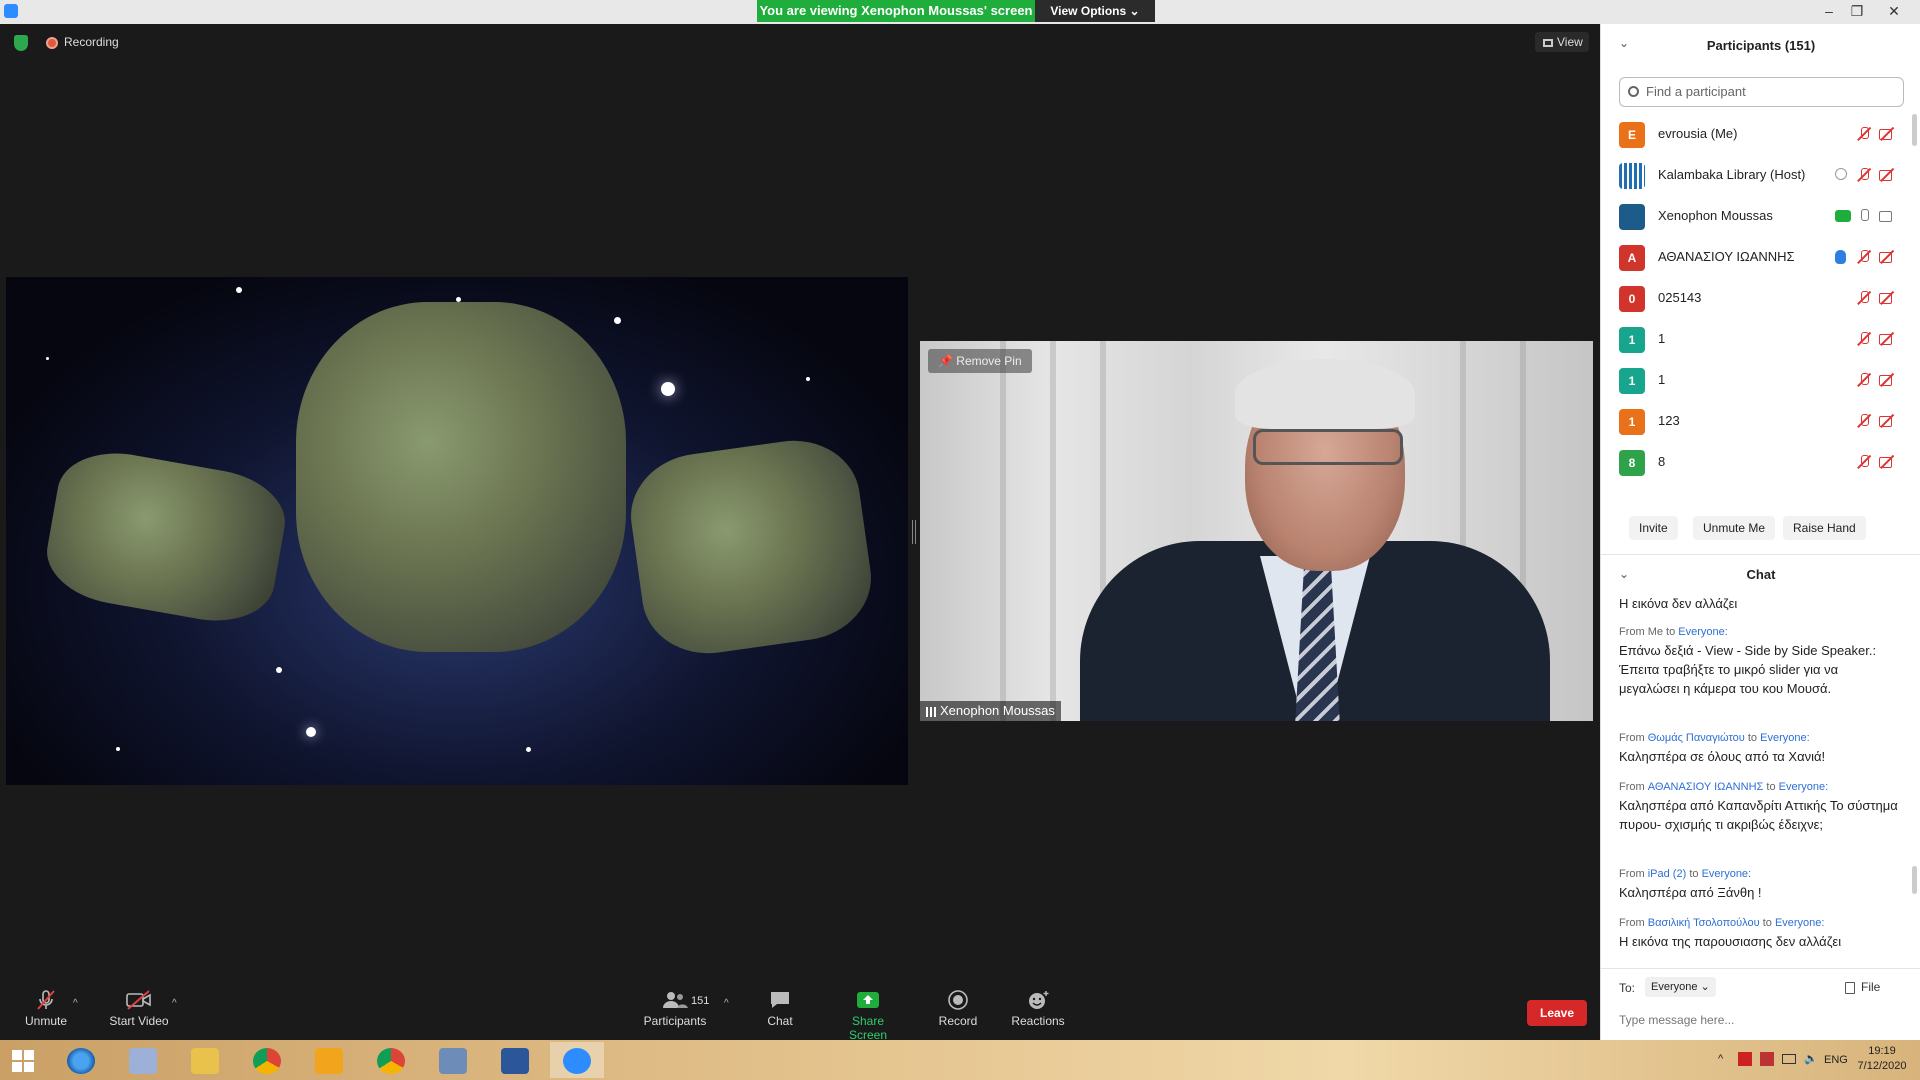  I want to click on chat-footer: To: Everyone ⌄ File, so click(1760, 1004).